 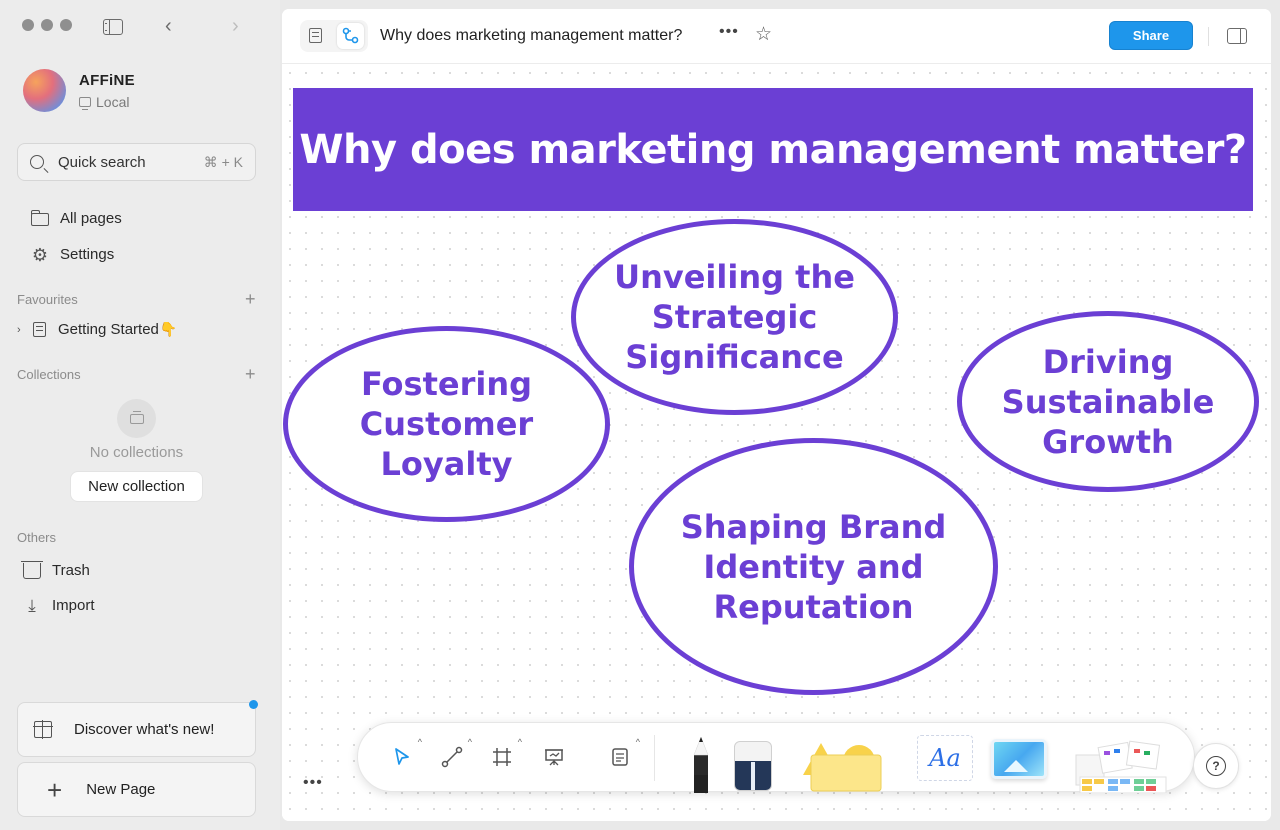 I want to click on bubble-text: Unveiling the Strategic Significance, so click(x=734, y=317).